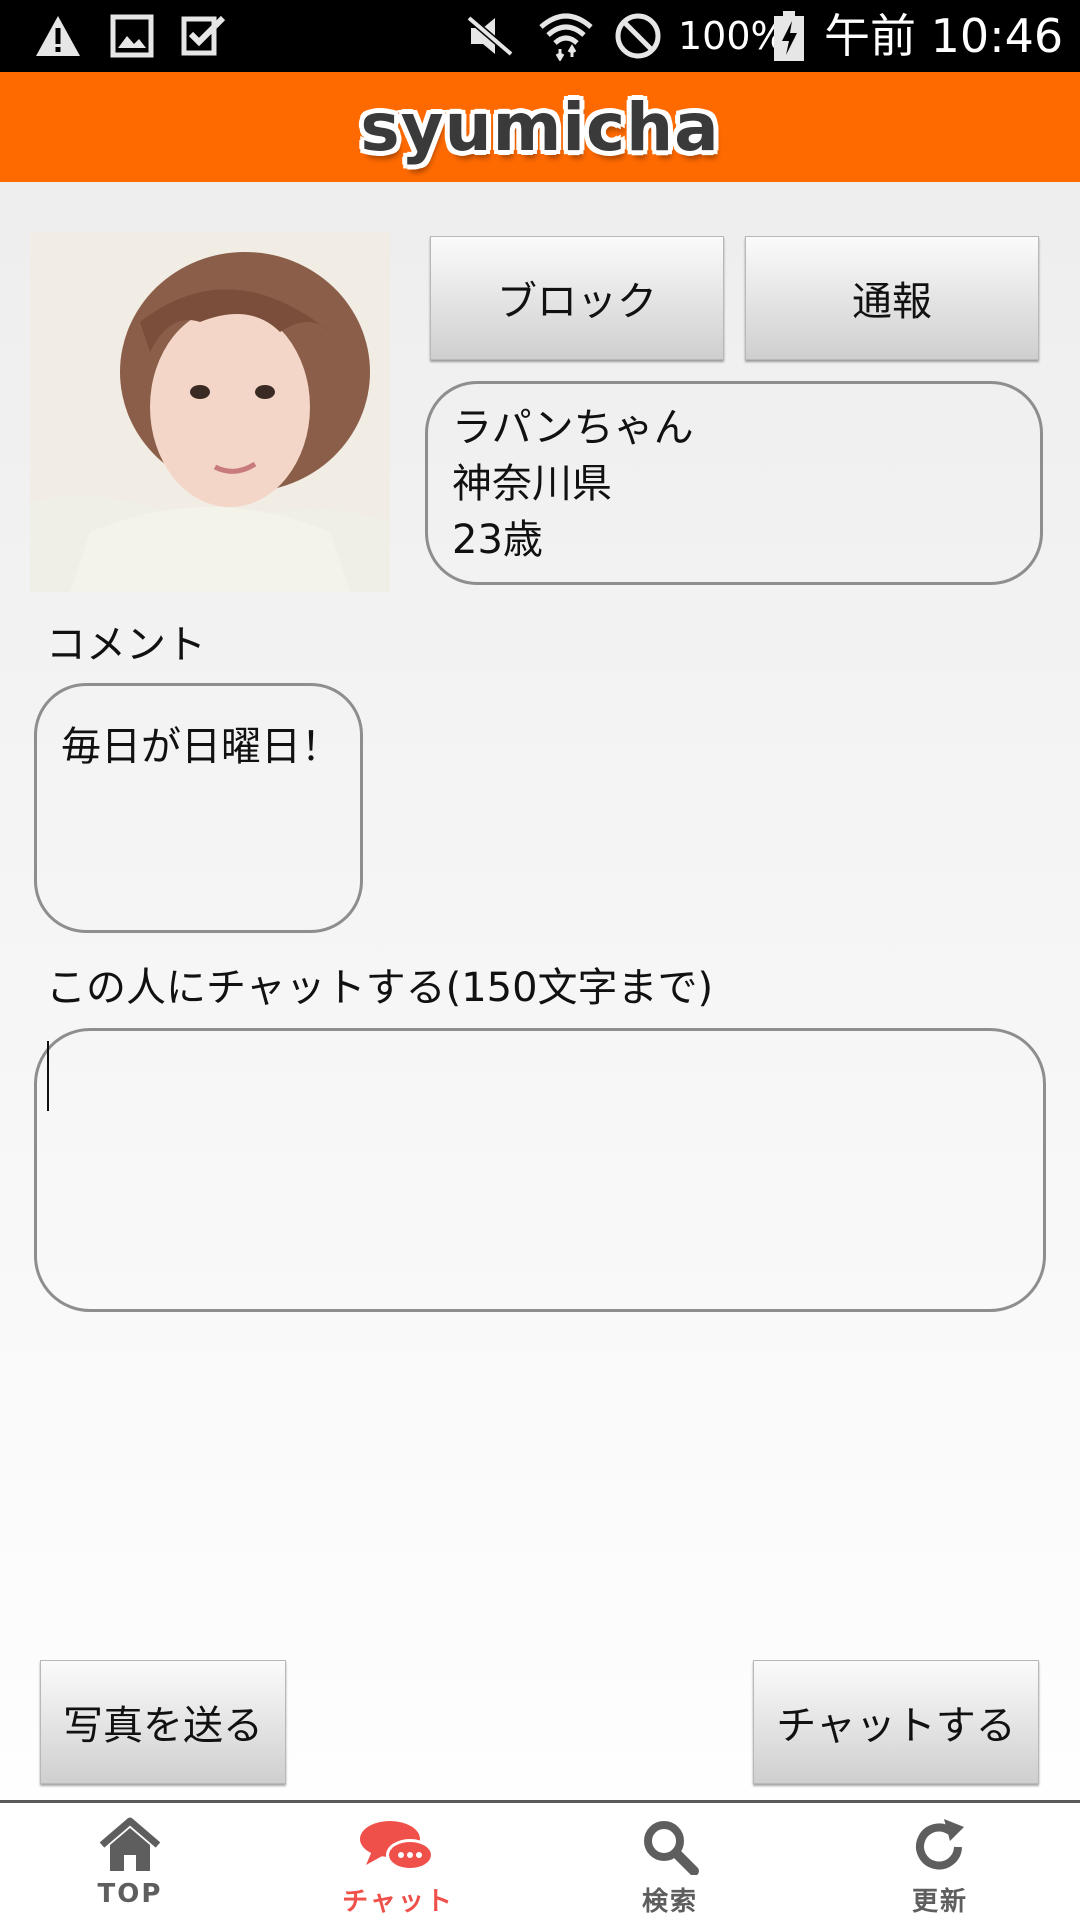  I want to click on app-header: syumicha, so click(540, 127).